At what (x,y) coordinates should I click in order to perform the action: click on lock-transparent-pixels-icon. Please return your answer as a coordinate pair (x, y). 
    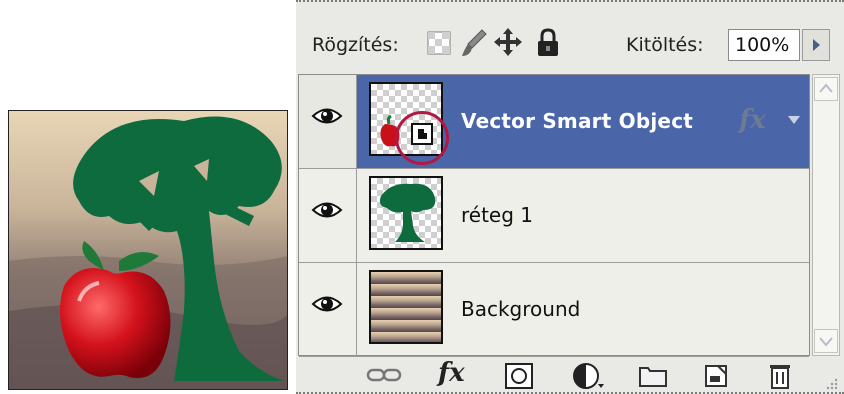
    Looking at the image, I should click on (439, 43).